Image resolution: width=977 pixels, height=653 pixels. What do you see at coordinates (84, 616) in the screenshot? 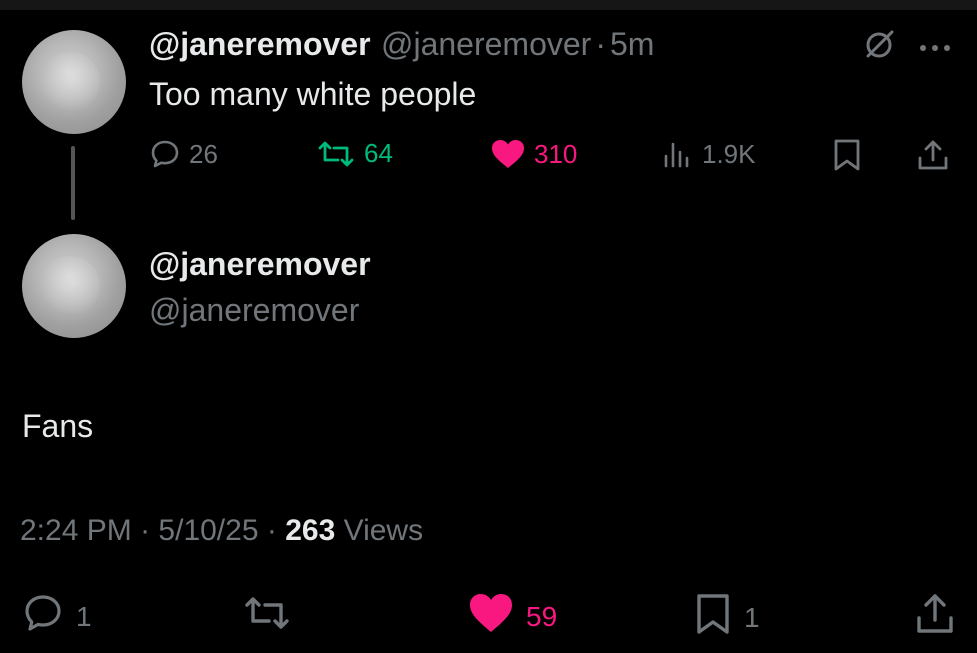
I see `reply-count: 1` at bounding box center [84, 616].